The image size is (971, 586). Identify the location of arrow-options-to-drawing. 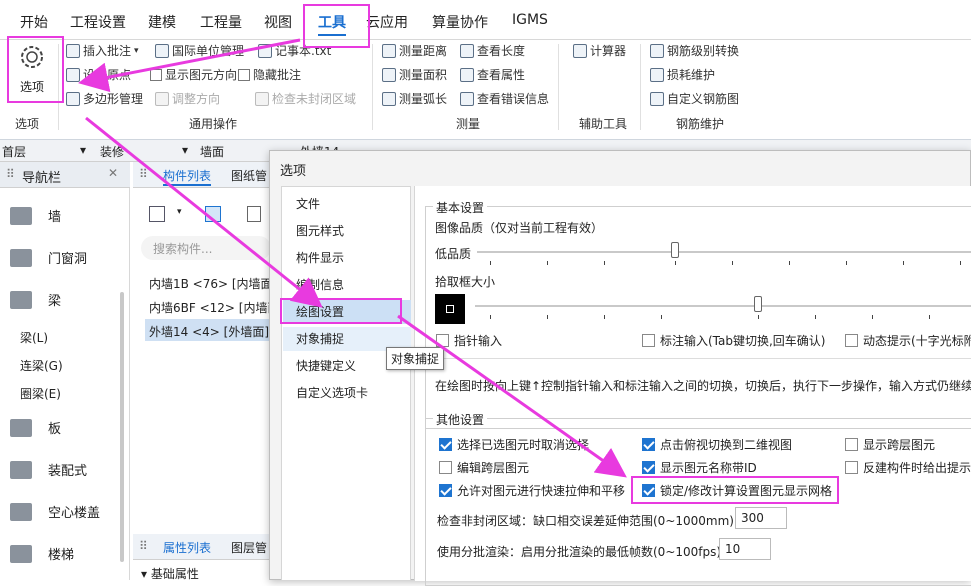
(204, 212).